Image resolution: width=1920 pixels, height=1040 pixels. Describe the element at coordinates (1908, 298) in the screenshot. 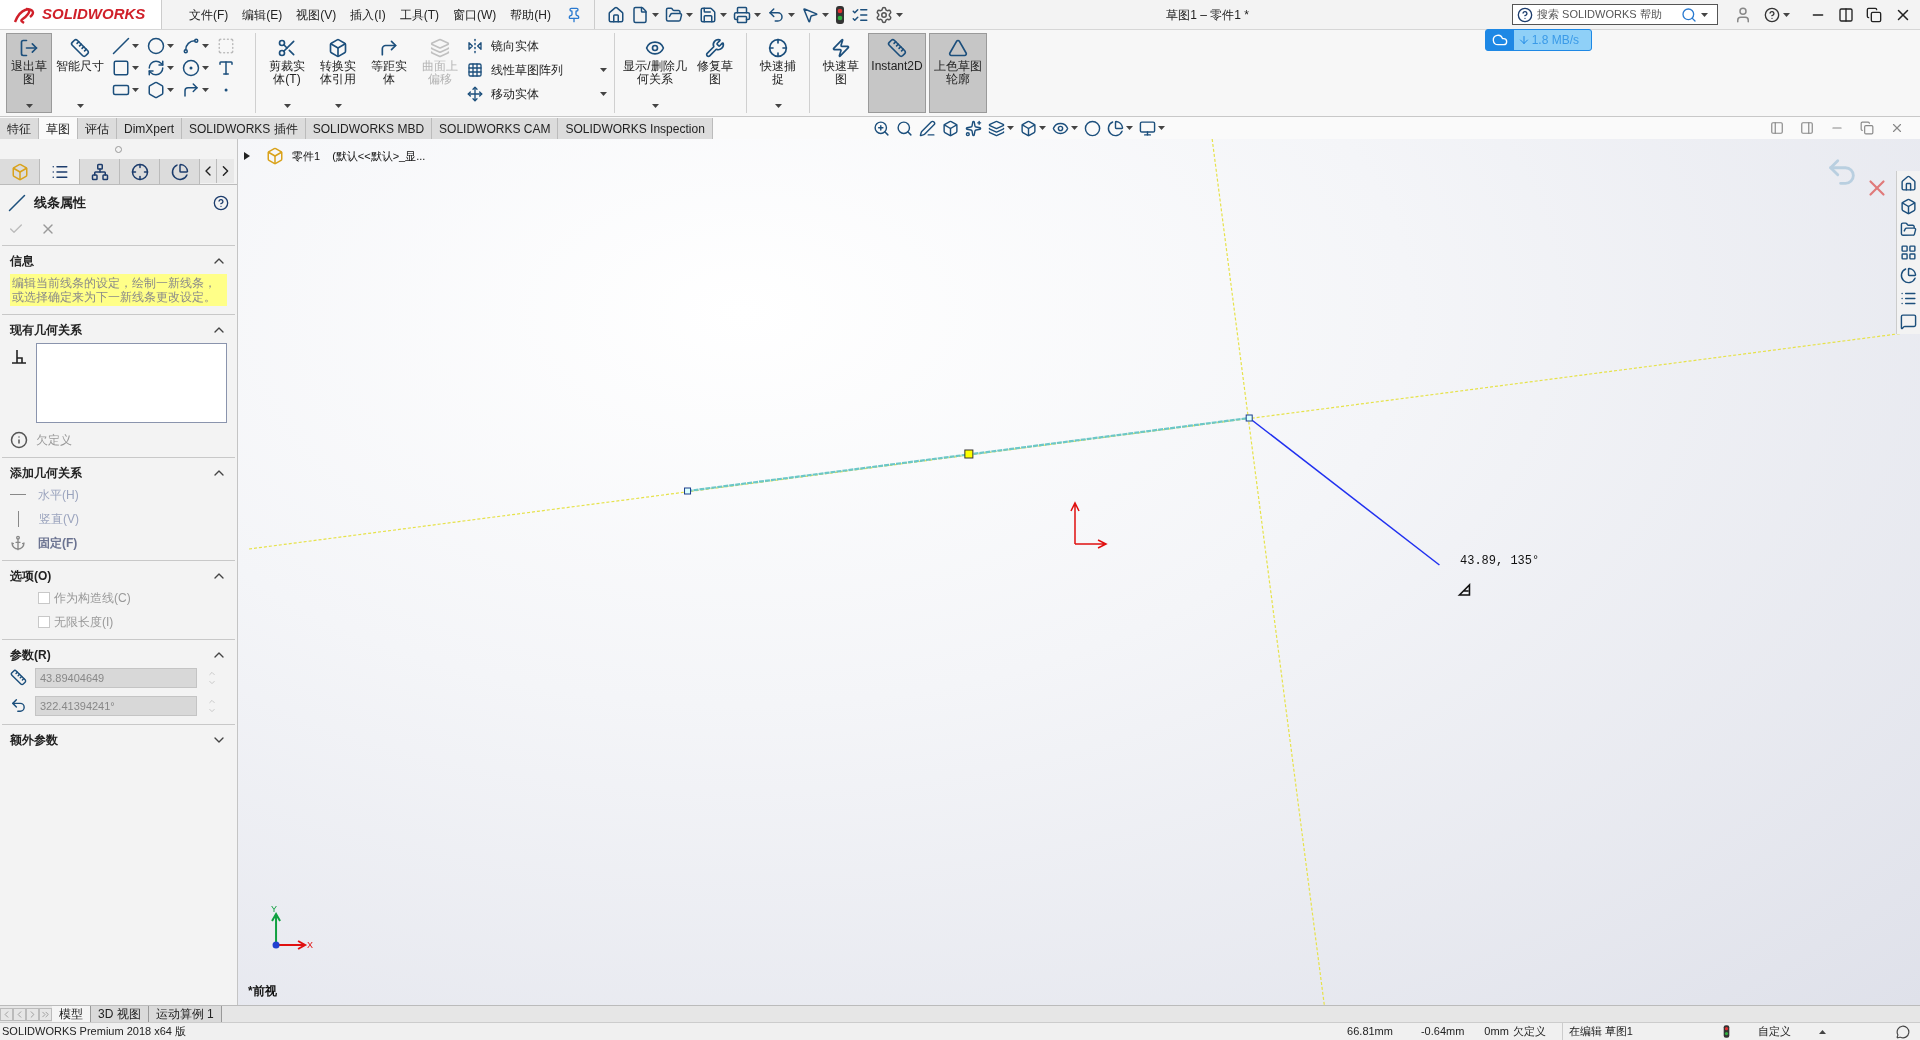

I see `list-icon` at that location.